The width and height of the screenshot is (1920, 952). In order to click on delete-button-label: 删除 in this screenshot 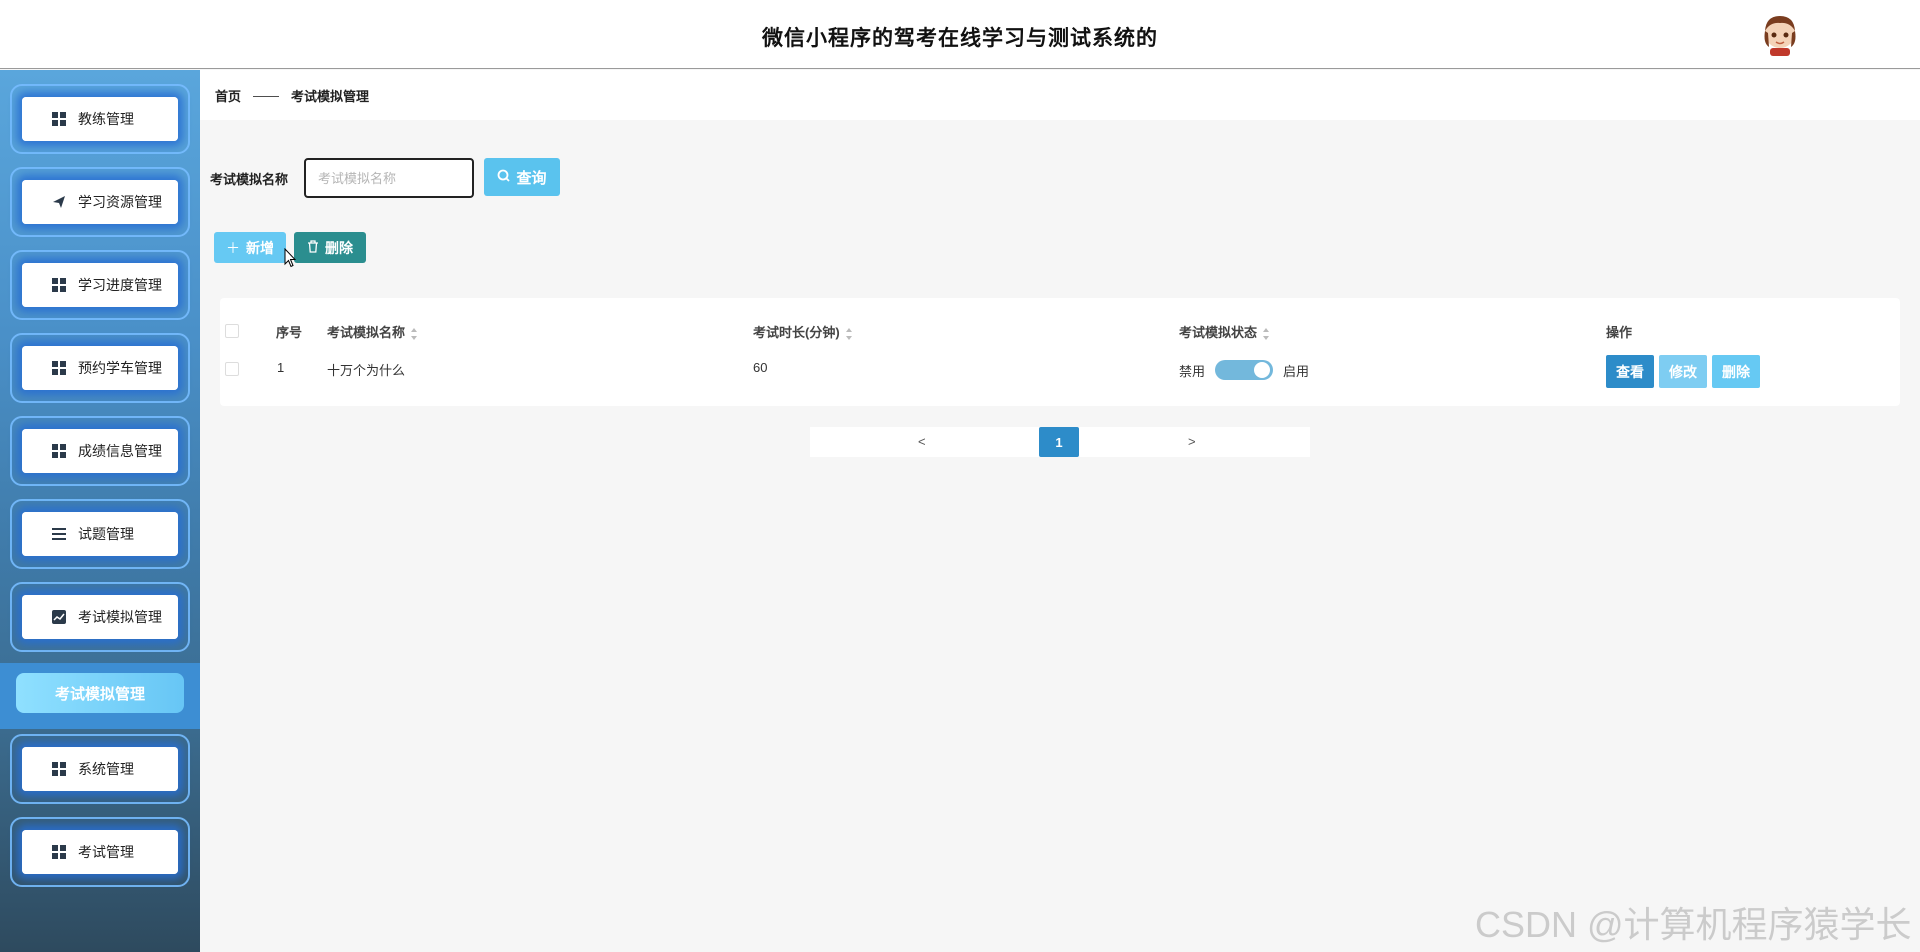, I will do `click(339, 247)`.